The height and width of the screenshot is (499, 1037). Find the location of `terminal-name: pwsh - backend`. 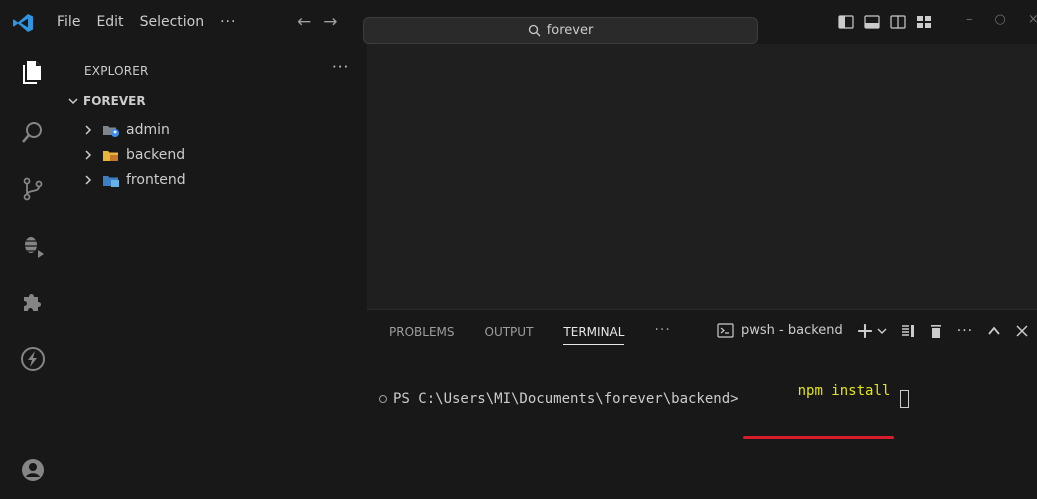

terminal-name: pwsh - backend is located at coordinates (792, 330).